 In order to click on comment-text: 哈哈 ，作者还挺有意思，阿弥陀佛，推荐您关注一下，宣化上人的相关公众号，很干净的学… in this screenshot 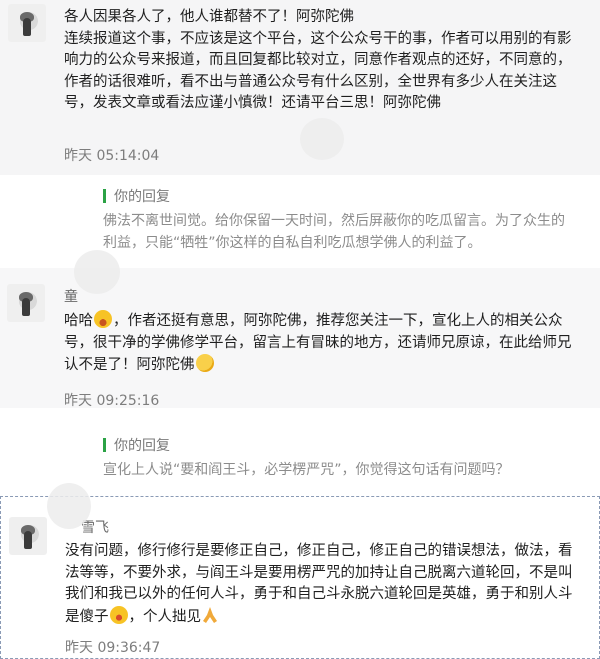, I will do `click(324, 343)`.